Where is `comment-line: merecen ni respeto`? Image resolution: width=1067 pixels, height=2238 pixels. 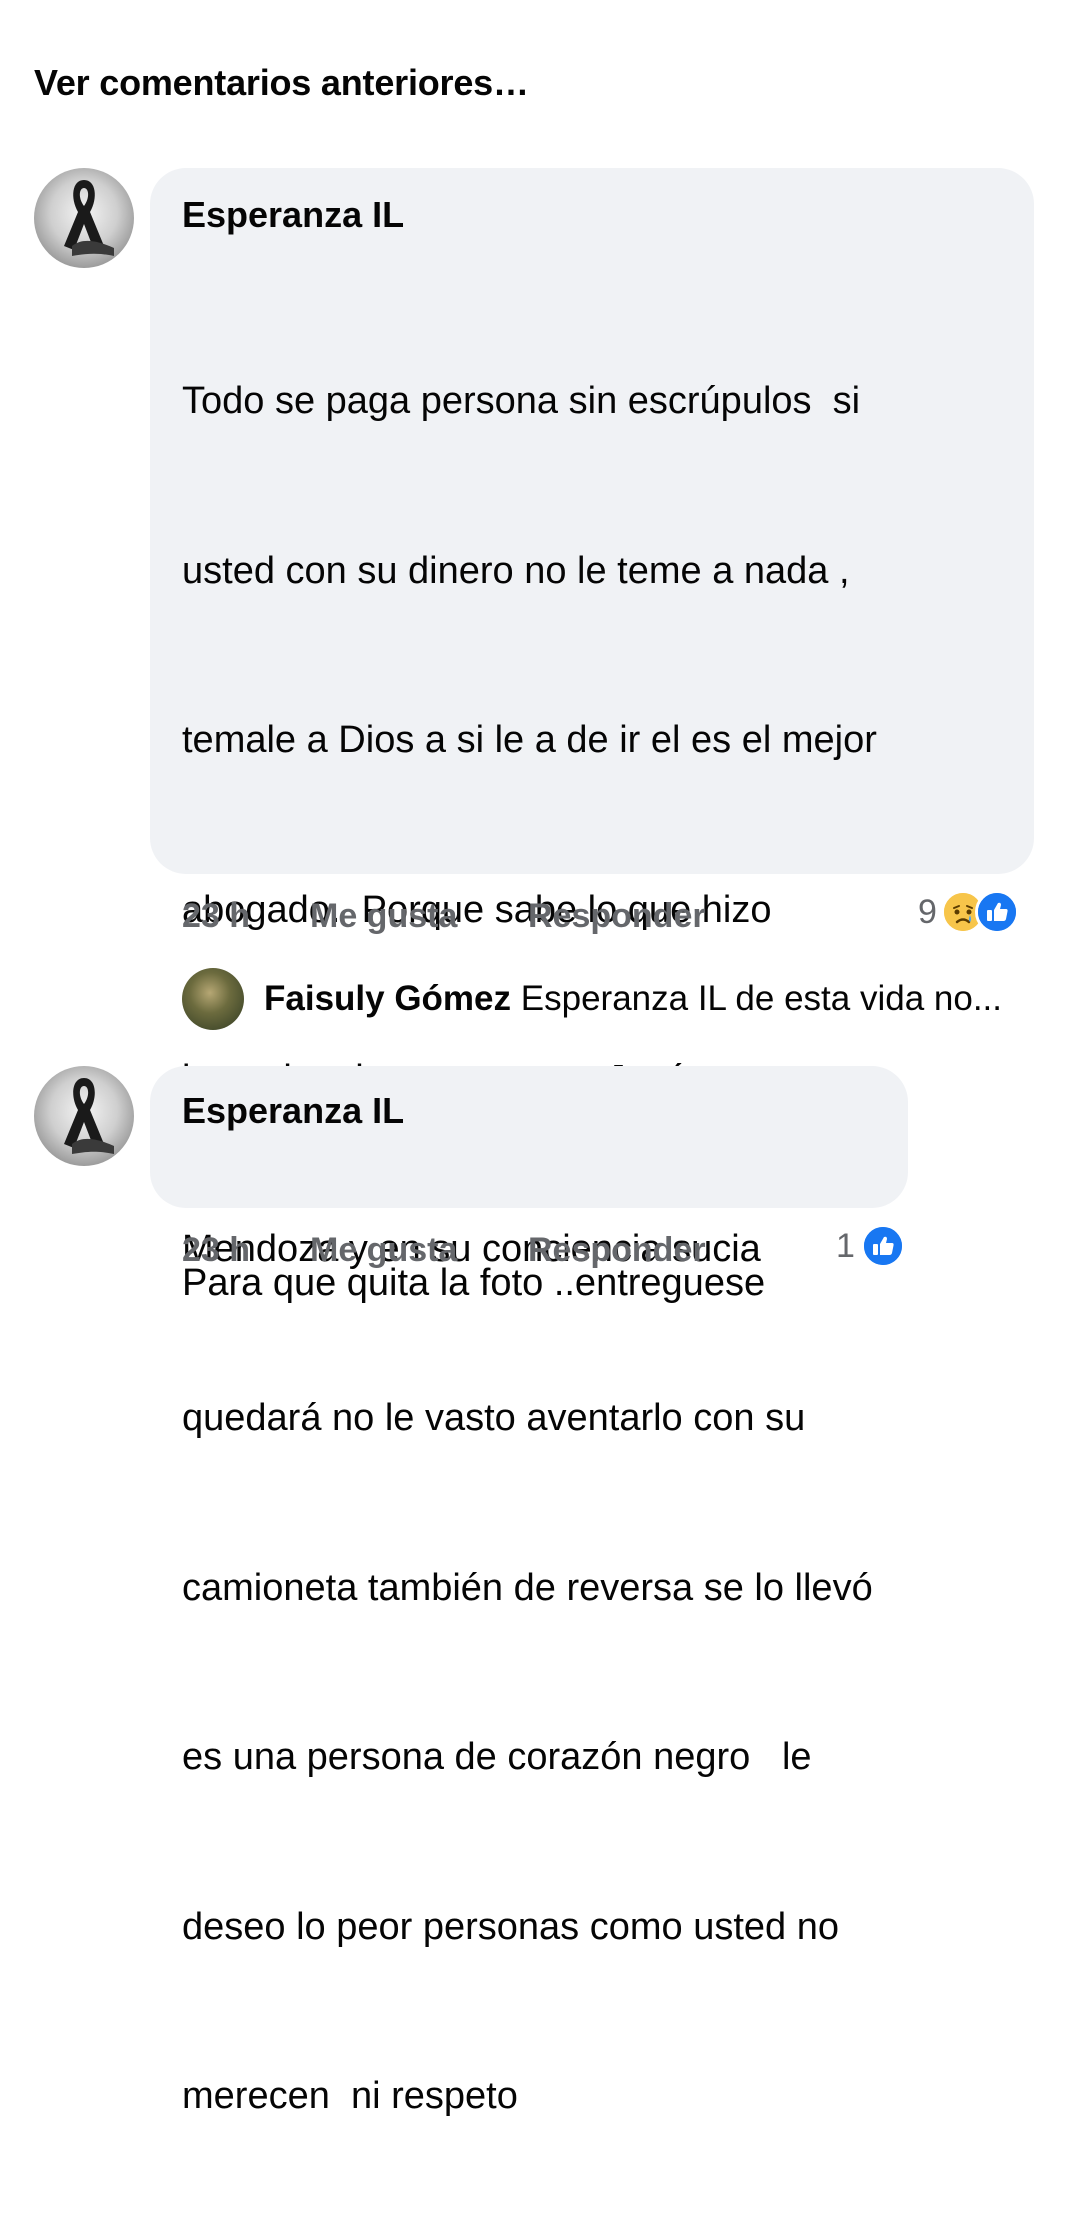
comment-line: merecen ni respeto is located at coordinates (350, 2096).